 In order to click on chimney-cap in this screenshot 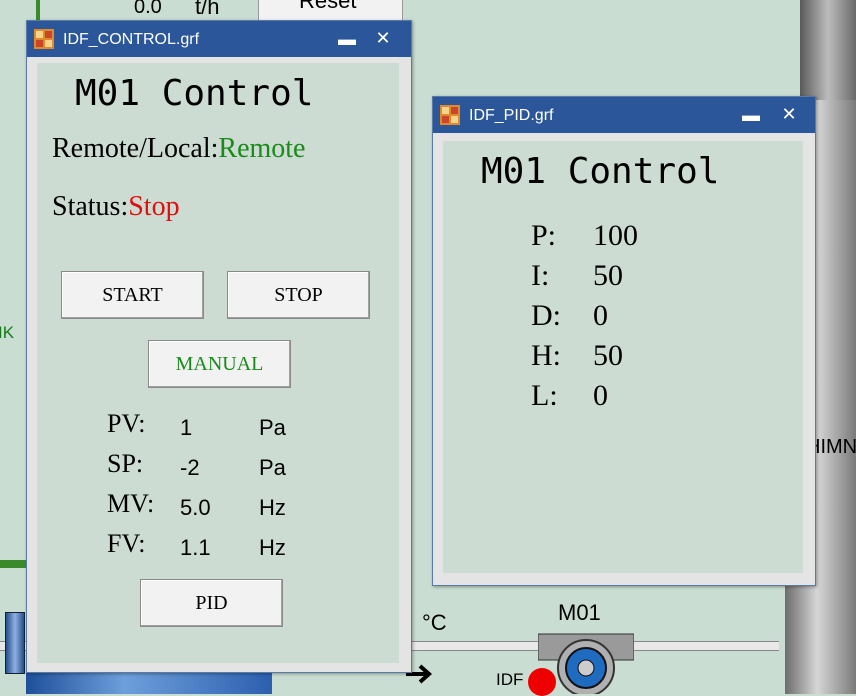, I will do `click(828, 50)`.